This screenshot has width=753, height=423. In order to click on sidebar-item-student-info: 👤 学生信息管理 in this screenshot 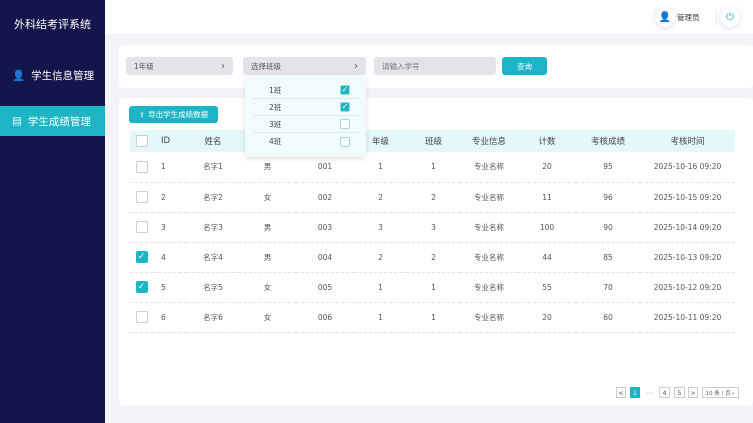, I will do `click(52, 75)`.